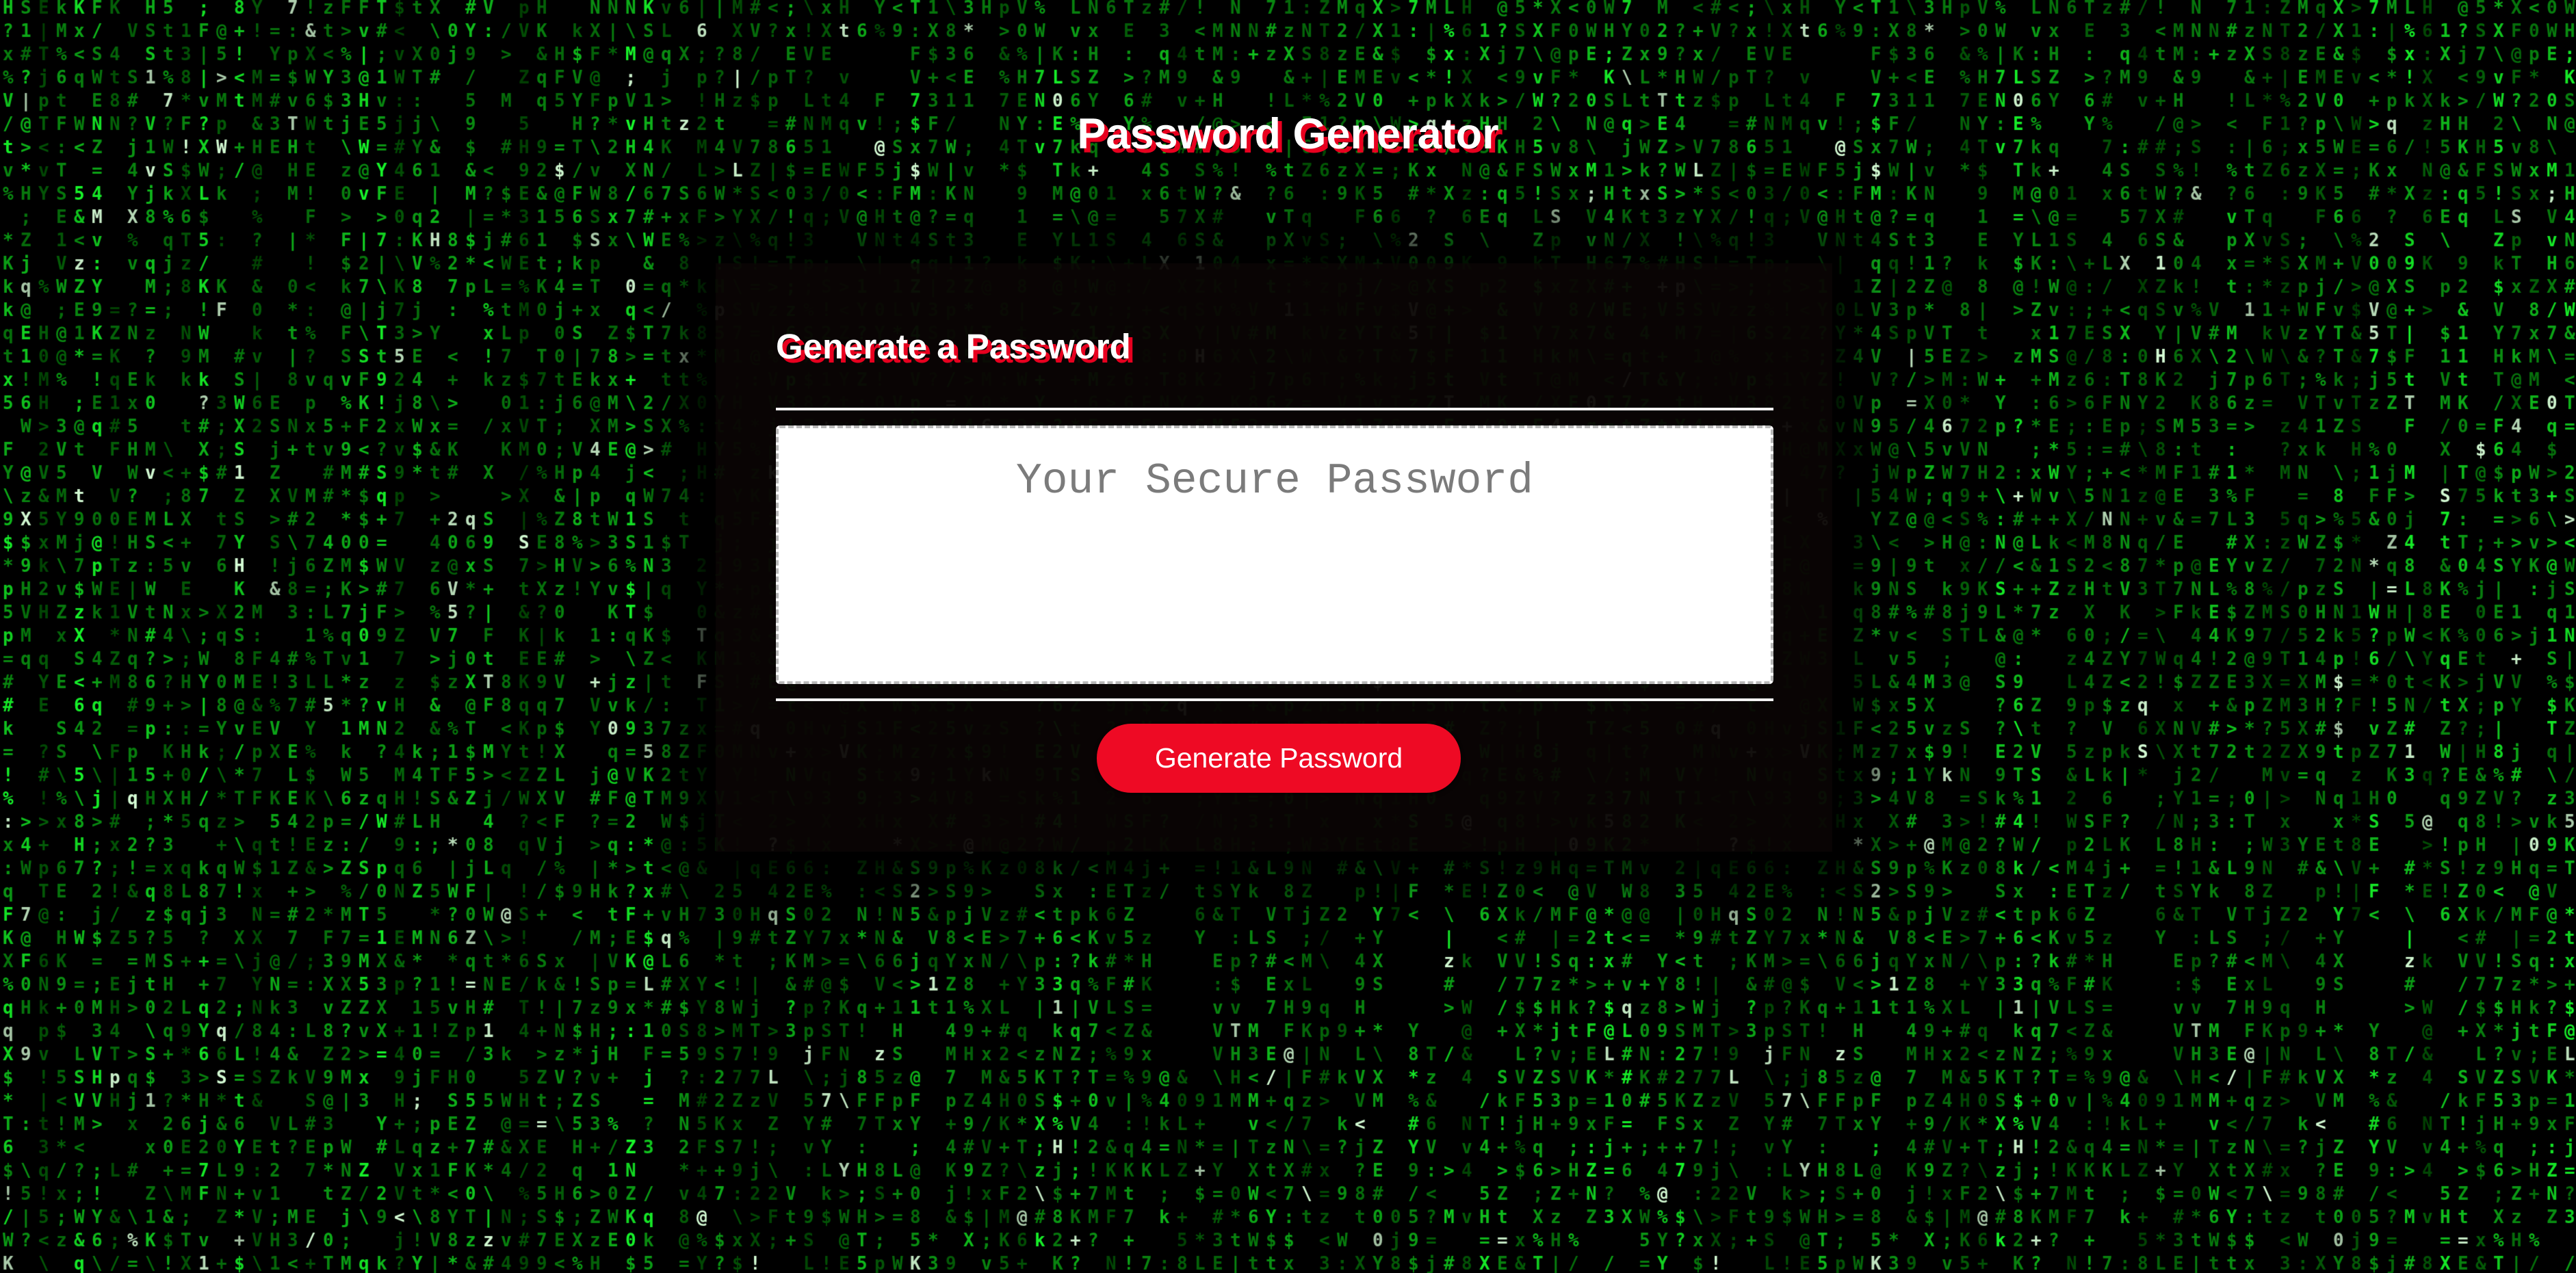  I want to click on page-title: Password Generator, so click(1288, 134).